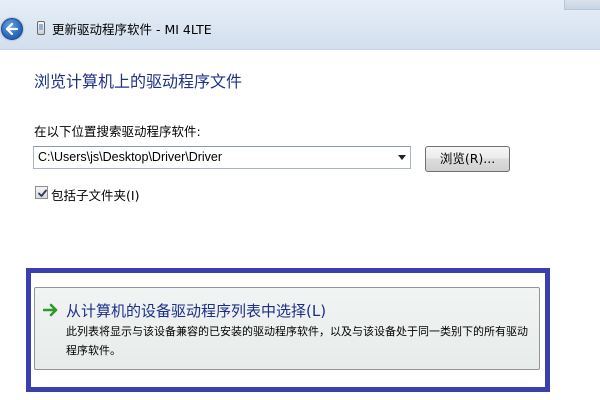  Describe the element at coordinates (402, 157) in the screenshot. I see `chevron-down-icon` at that location.